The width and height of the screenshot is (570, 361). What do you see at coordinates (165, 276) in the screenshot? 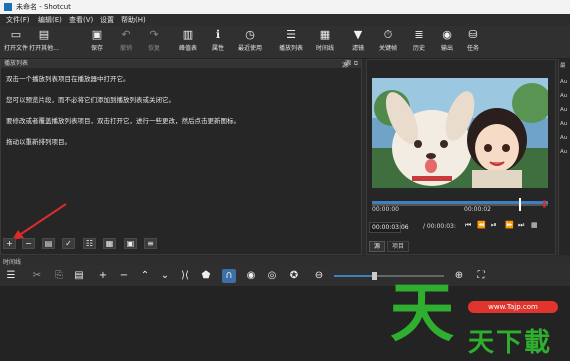
I see `overwrite-button: ⌄` at bounding box center [165, 276].